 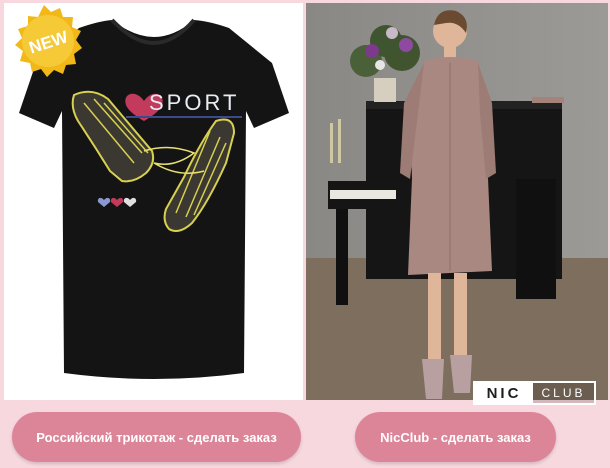 What do you see at coordinates (455, 437) in the screenshot?
I see `order-nicclub-button: NicClub - сделать заказ` at bounding box center [455, 437].